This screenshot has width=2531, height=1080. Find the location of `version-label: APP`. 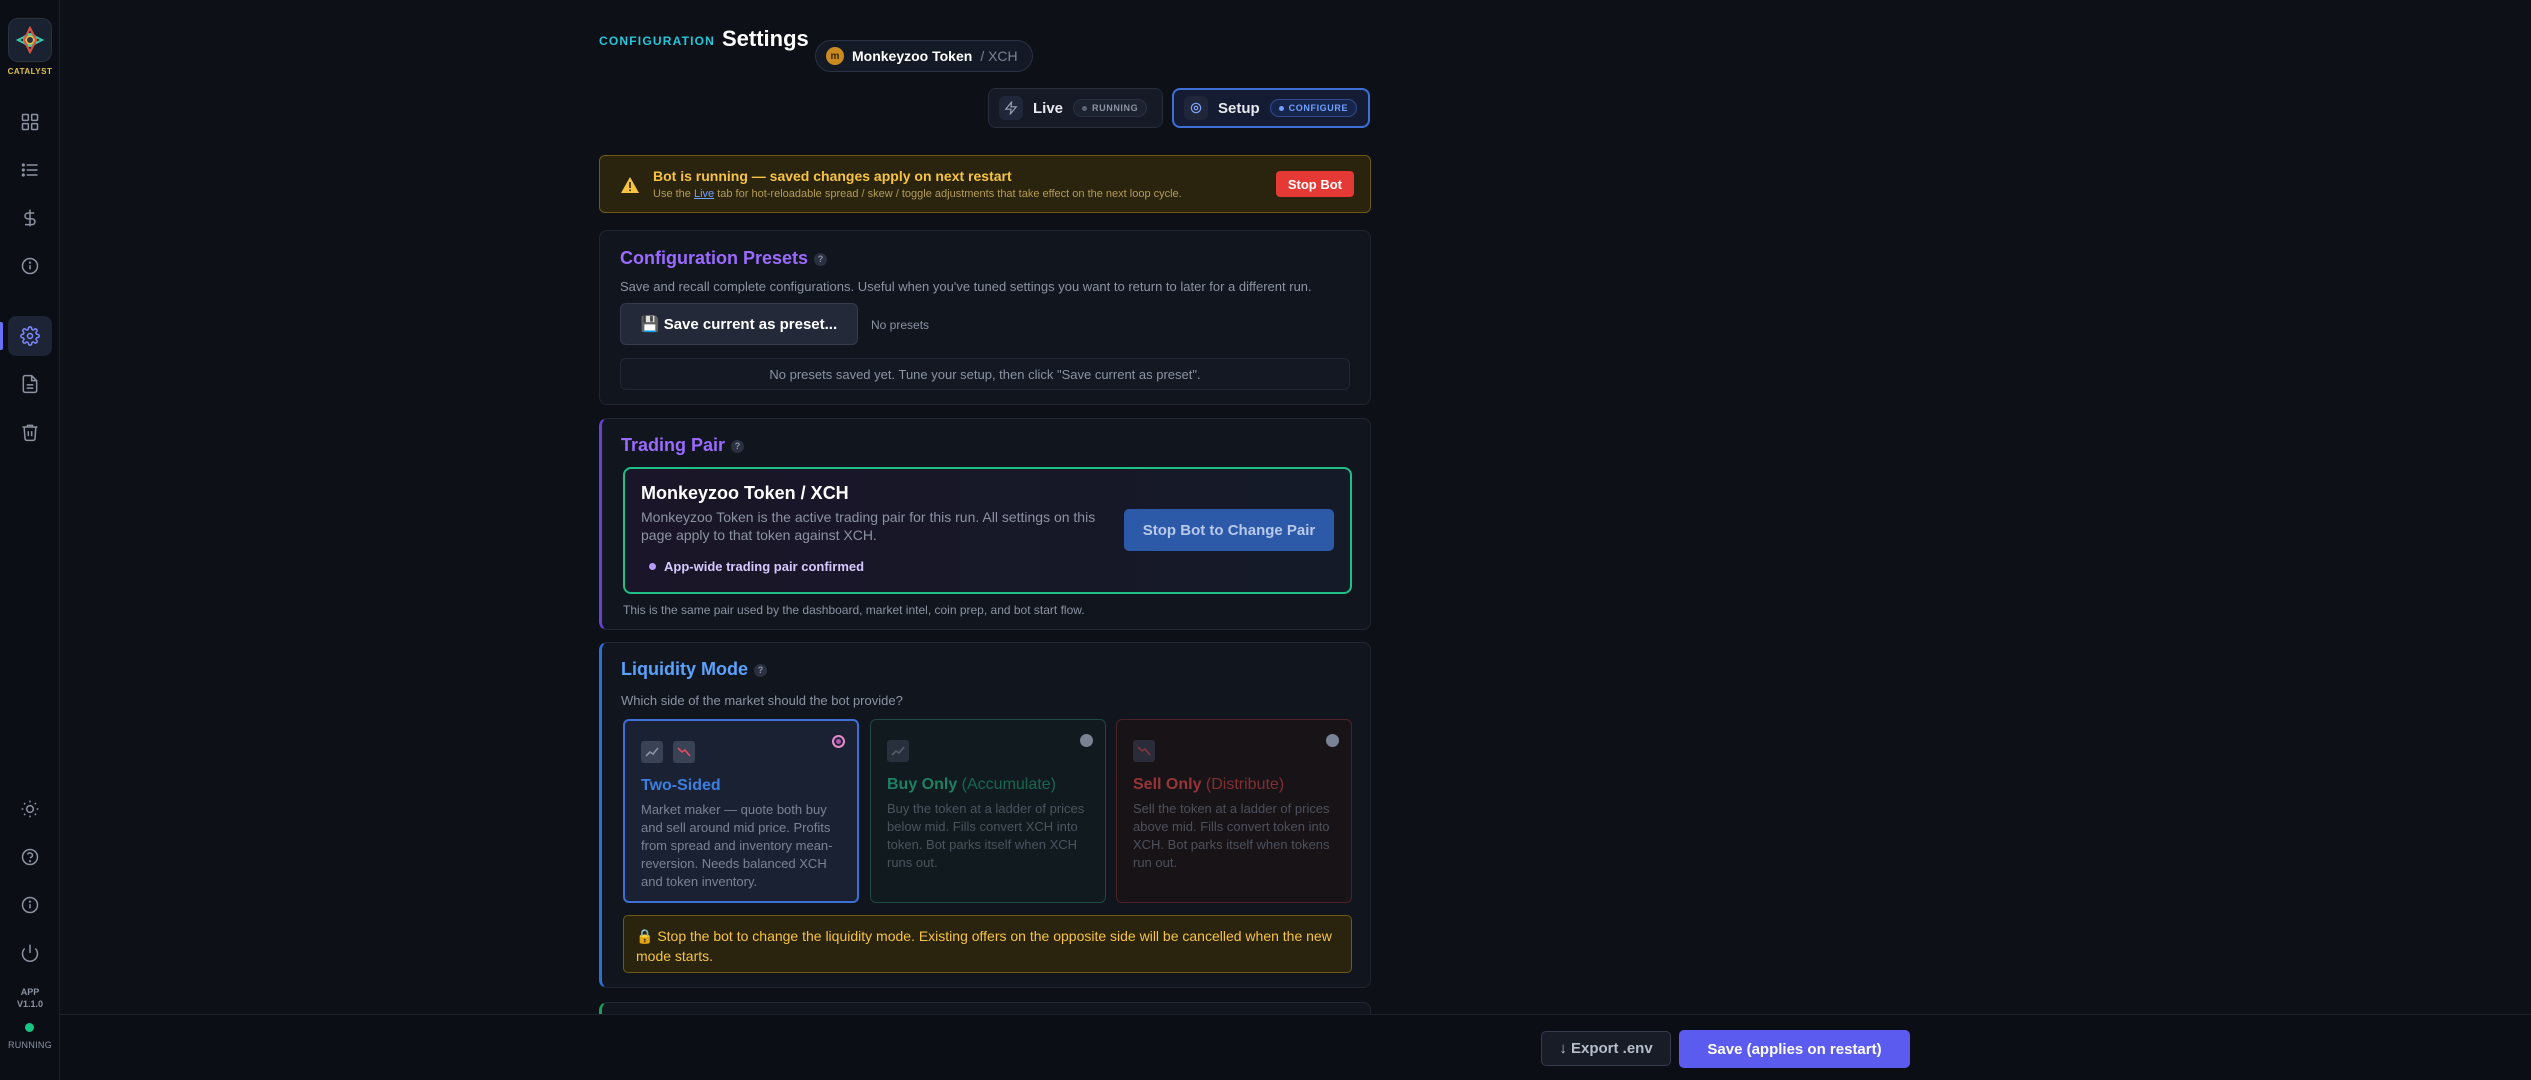

version-label: APP is located at coordinates (30, 992).